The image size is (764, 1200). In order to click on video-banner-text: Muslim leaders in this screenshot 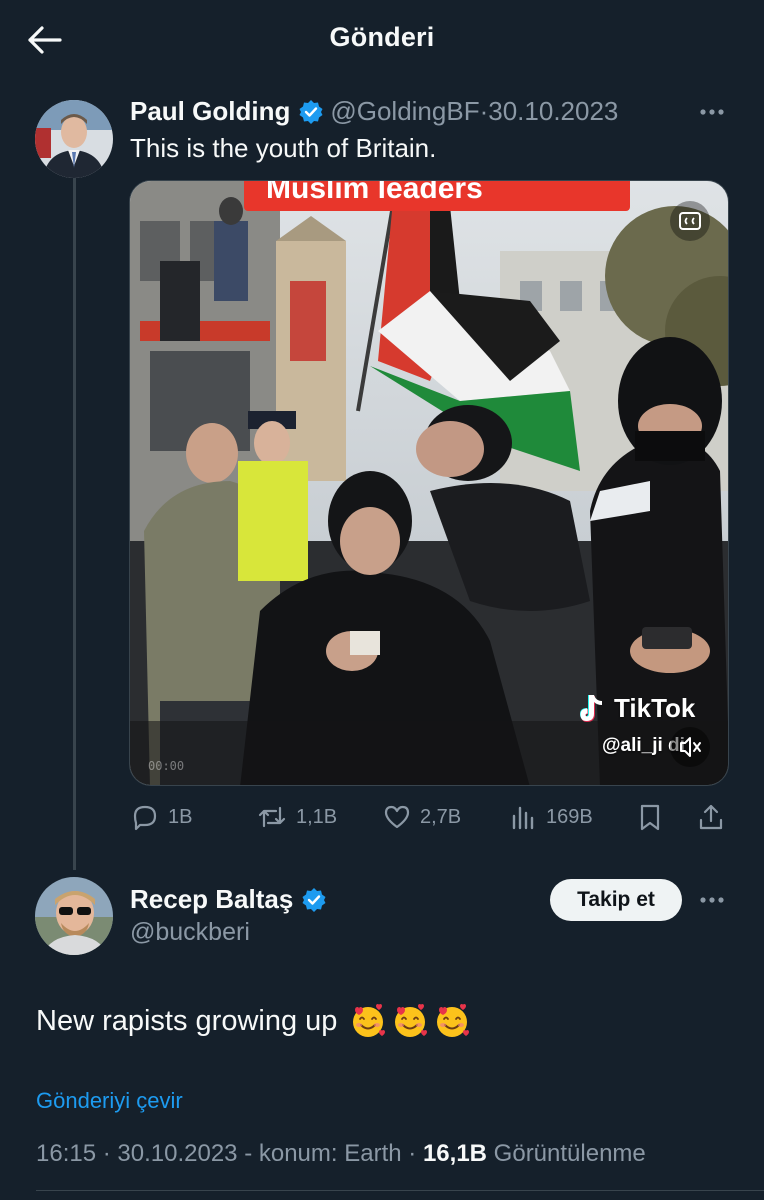, I will do `click(437, 196)`.